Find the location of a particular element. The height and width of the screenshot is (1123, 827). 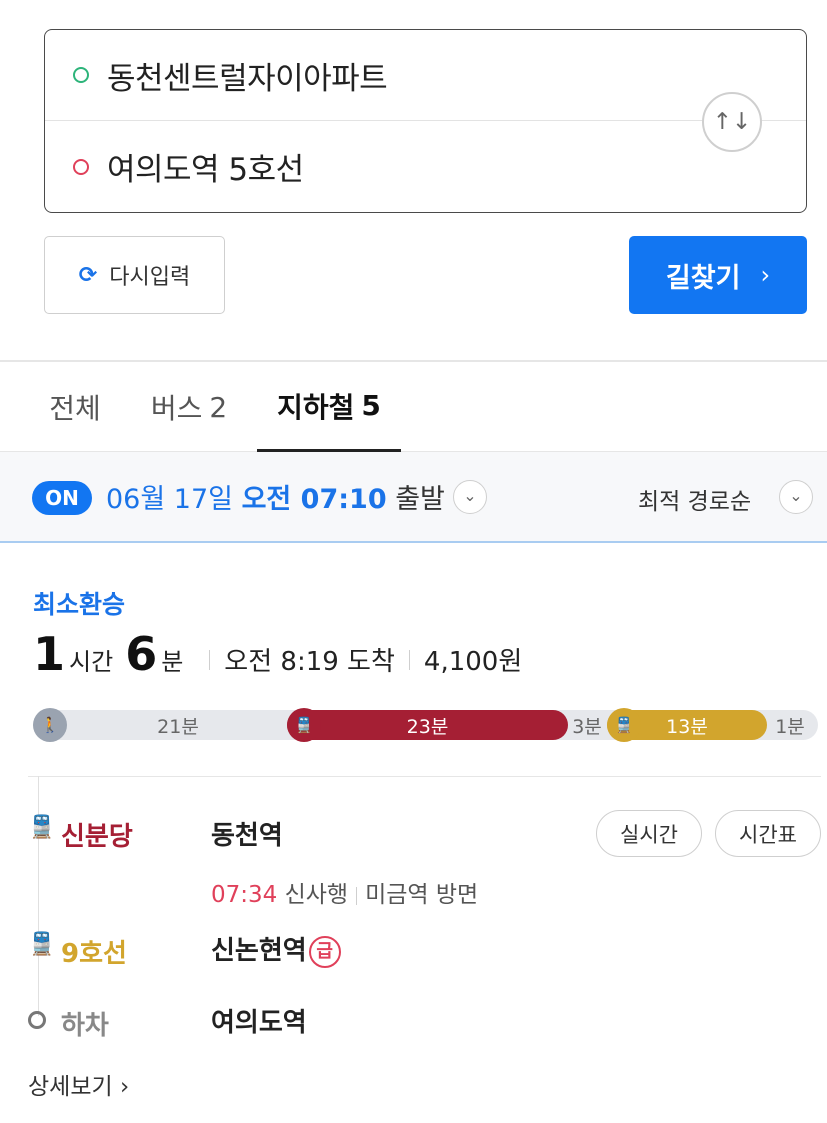

tab-bus-count: 2 is located at coordinates (218, 407).